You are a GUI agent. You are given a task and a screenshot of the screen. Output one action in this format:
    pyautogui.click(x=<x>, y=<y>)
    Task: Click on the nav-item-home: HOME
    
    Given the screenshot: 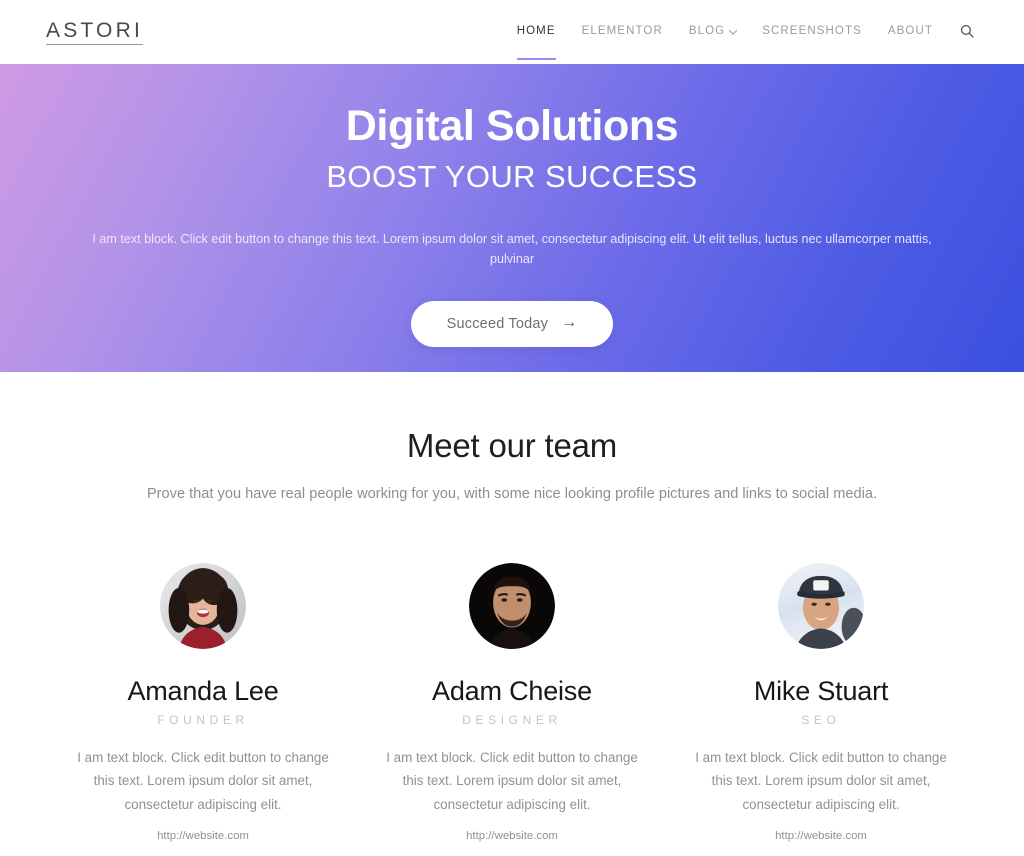 What is the action you would take?
    pyautogui.click(x=536, y=42)
    